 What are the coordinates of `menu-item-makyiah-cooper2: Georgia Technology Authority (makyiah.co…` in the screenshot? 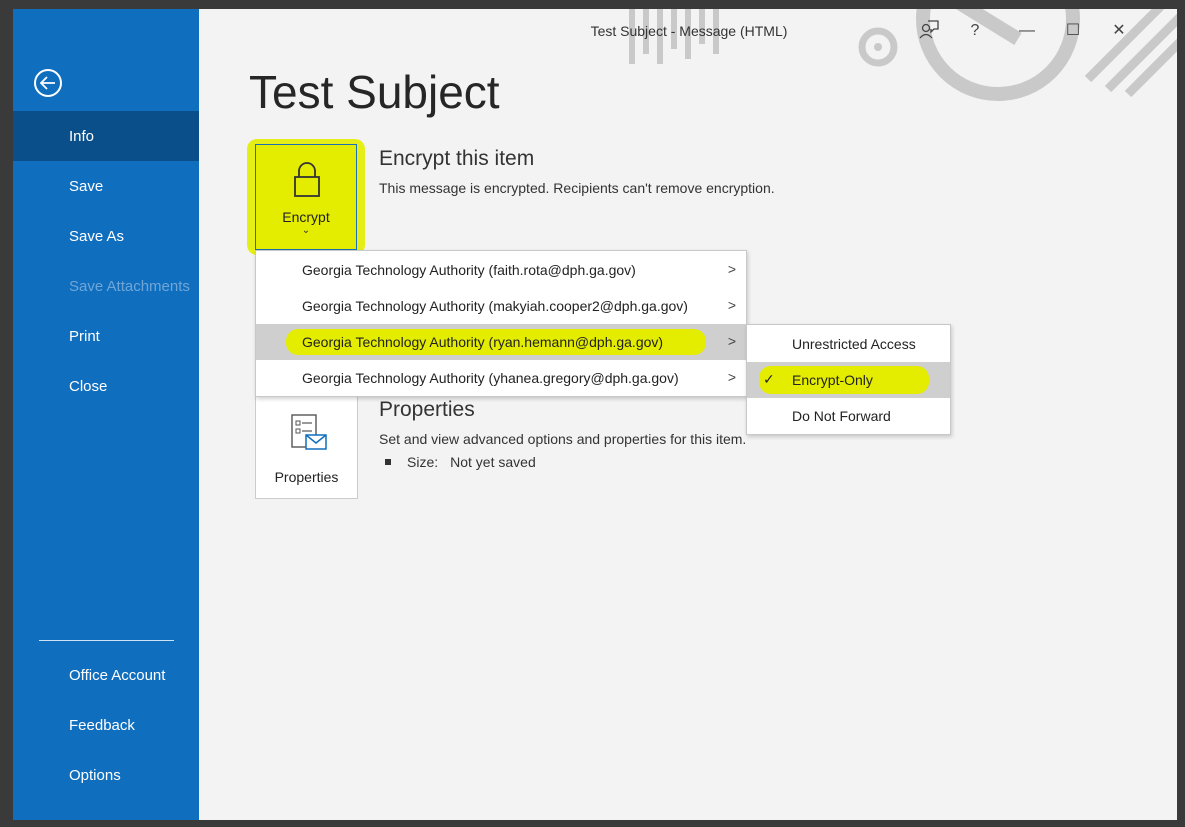 It's located at (501, 306).